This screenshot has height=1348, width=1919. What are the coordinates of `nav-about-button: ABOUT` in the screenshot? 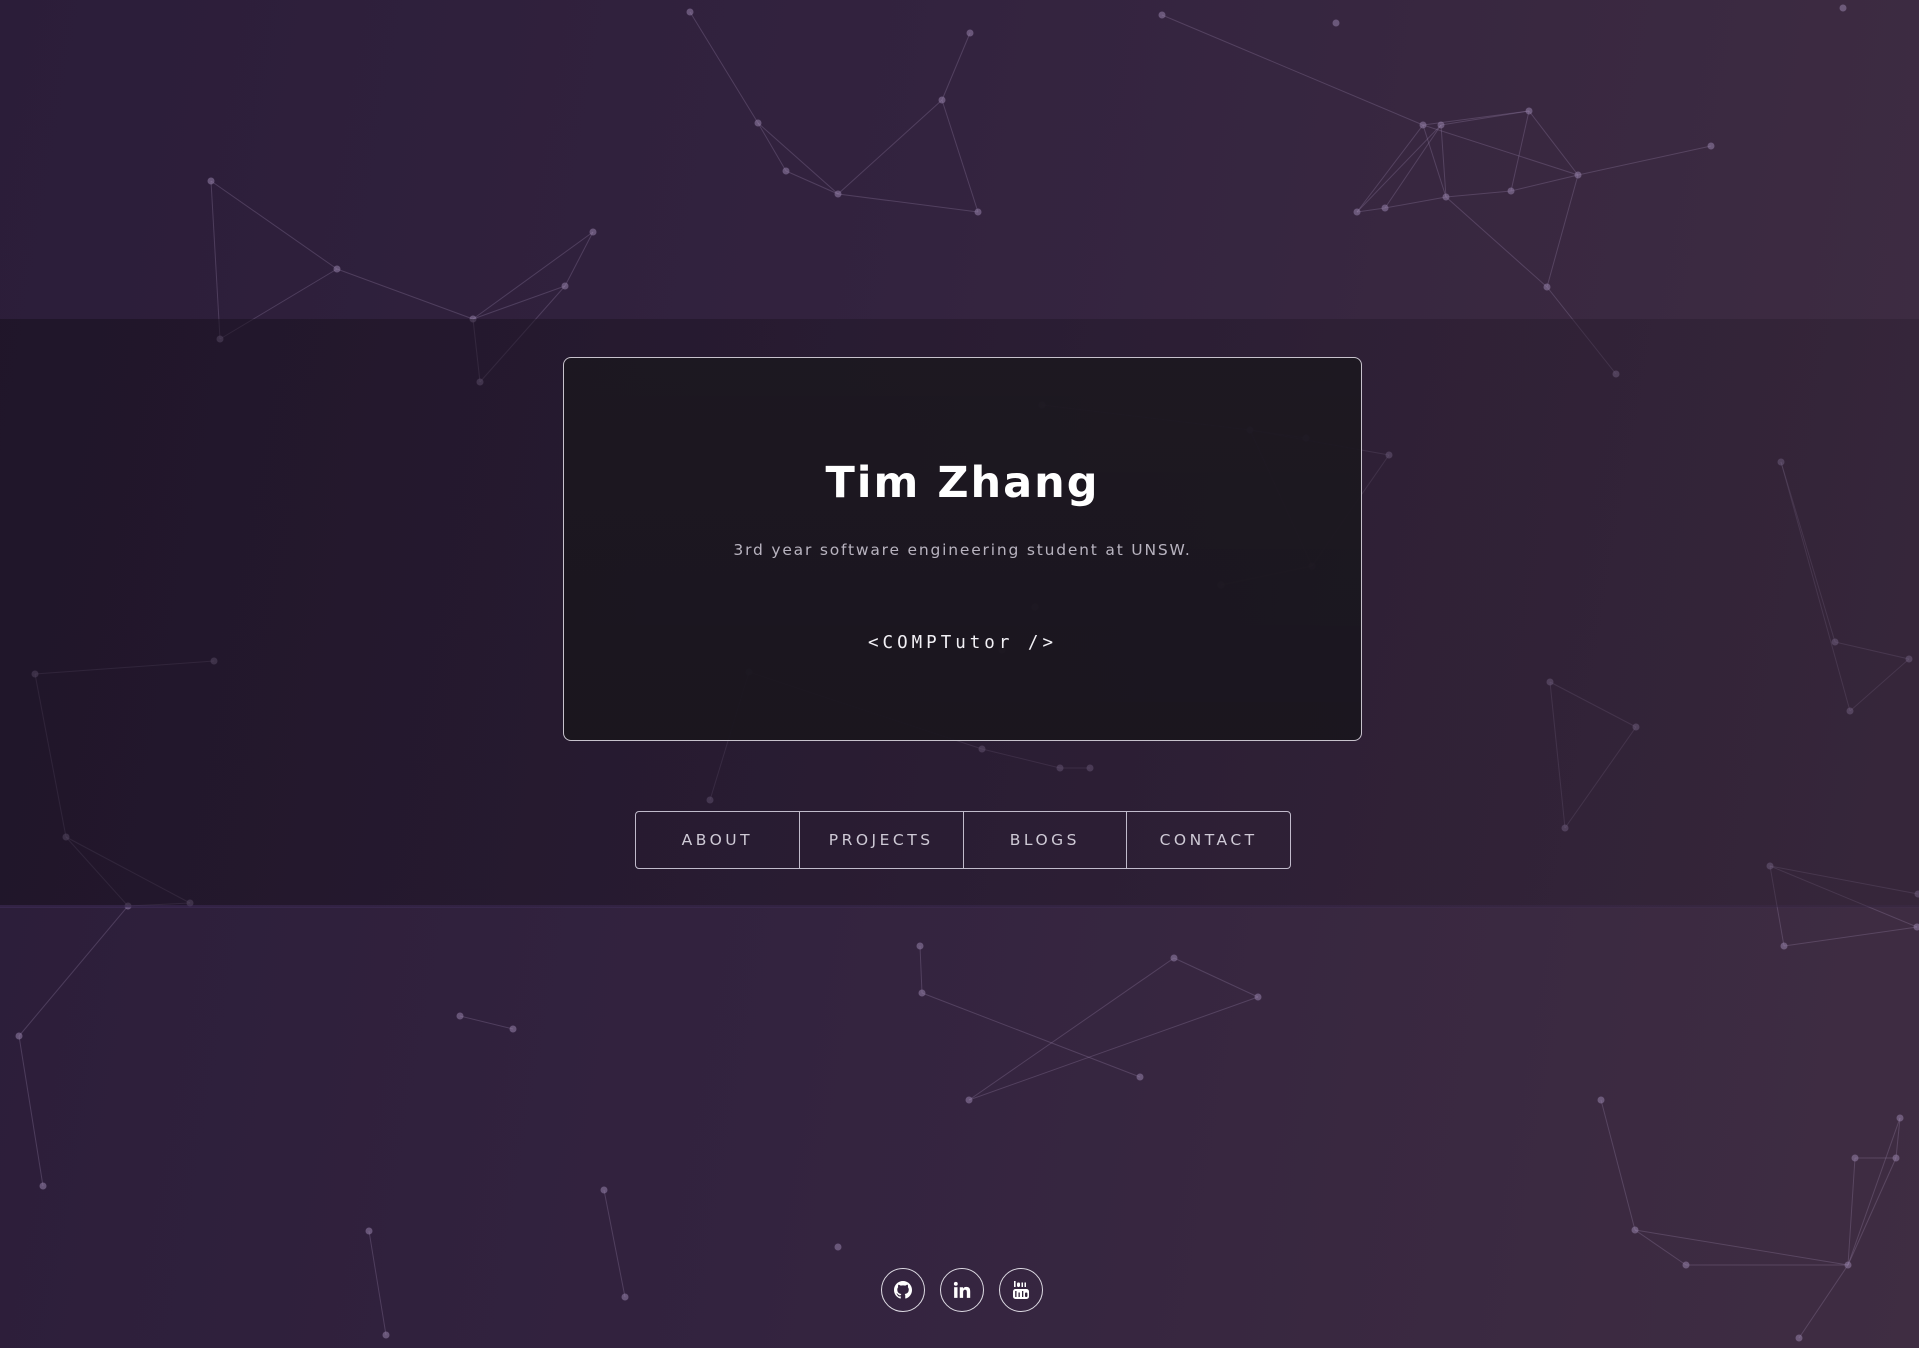 It's located at (717, 840).